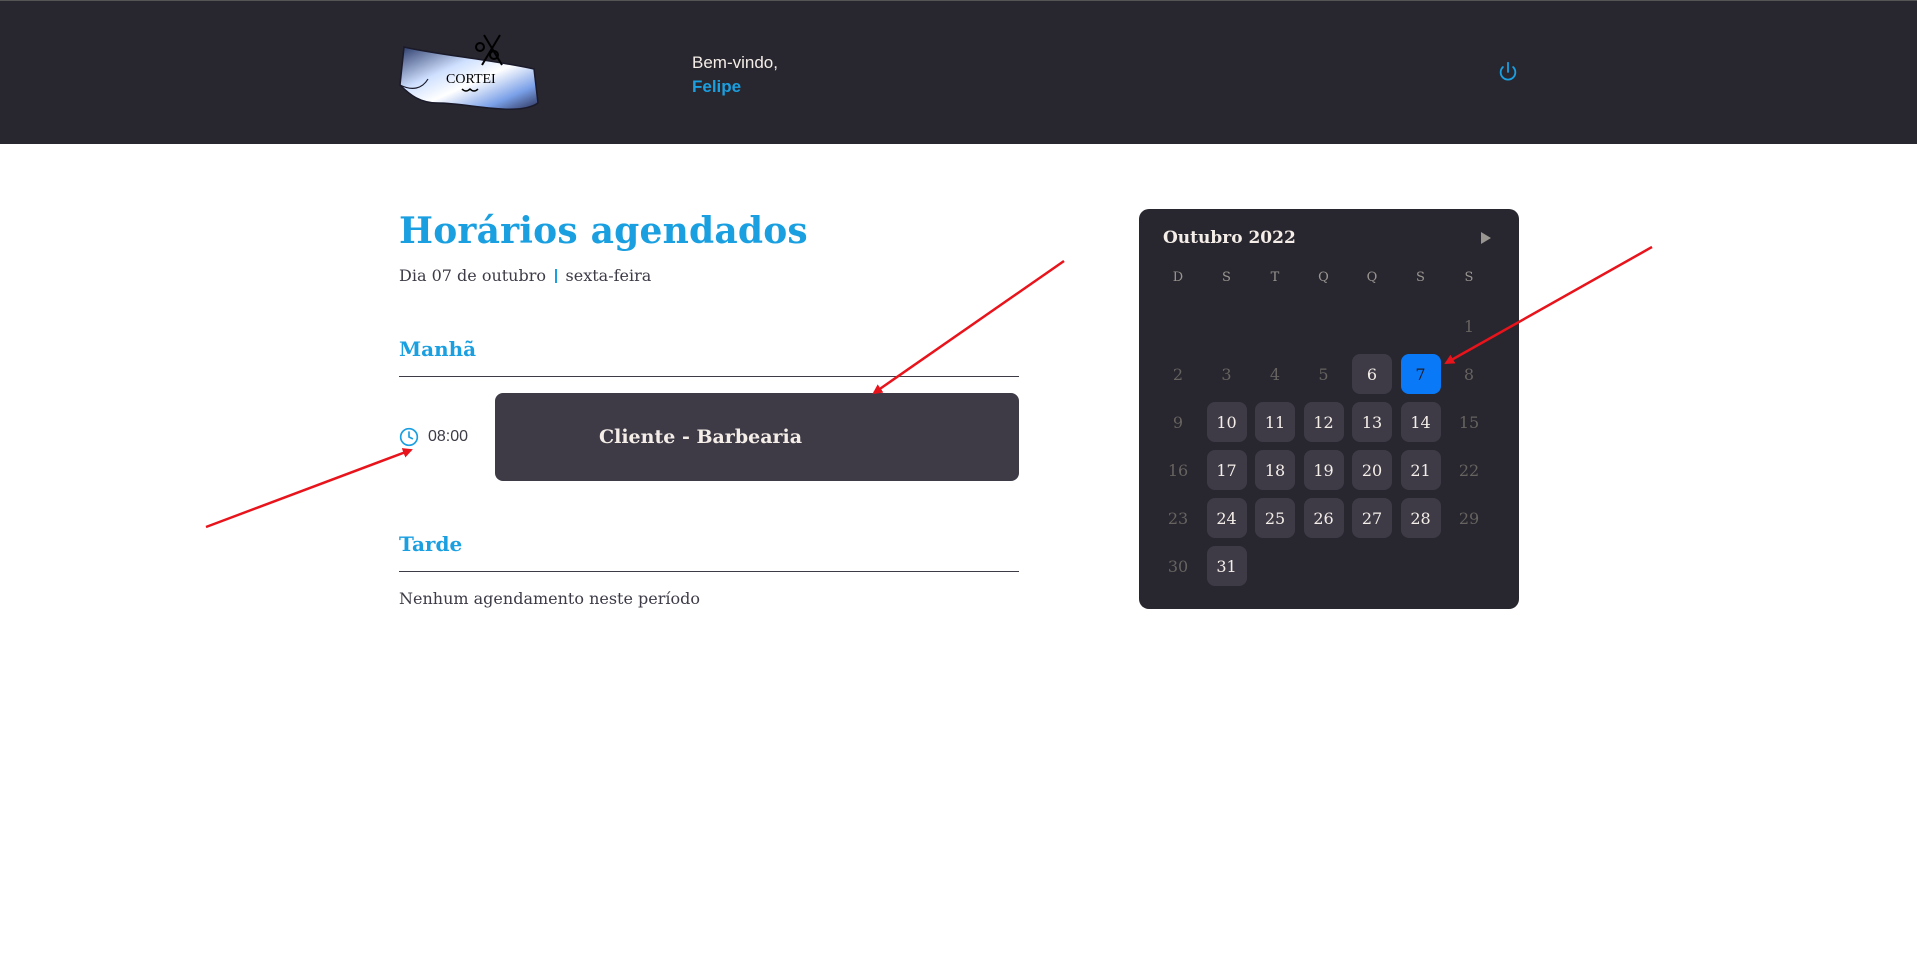 Image resolution: width=1917 pixels, height=967 pixels. I want to click on calendar-day-disabled: 23, so click(1178, 518).